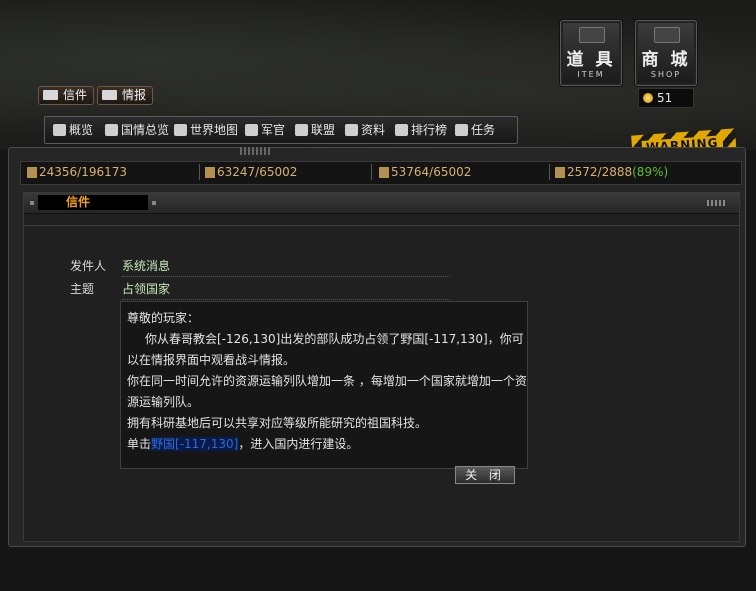 The image size is (756, 591). I want to click on food-resource-icon, so click(210, 172).